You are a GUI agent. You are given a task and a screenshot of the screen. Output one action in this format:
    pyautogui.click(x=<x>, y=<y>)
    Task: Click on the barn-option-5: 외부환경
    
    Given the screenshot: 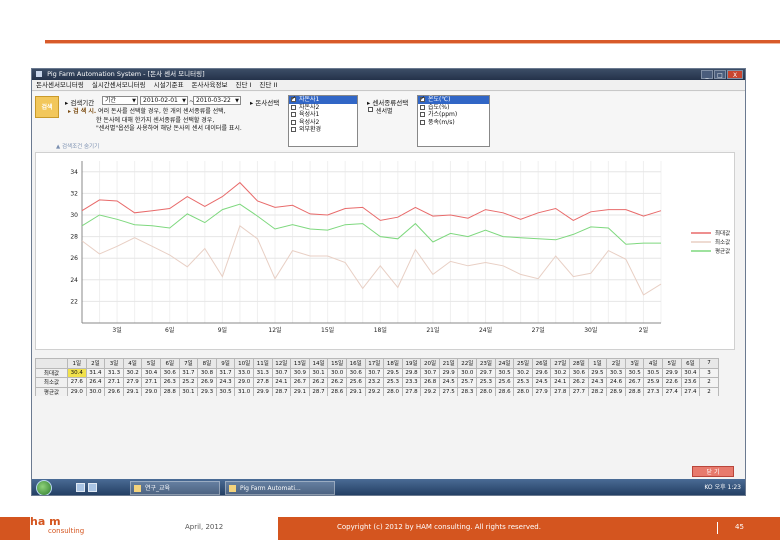 What is the action you would take?
    pyautogui.click(x=323, y=130)
    